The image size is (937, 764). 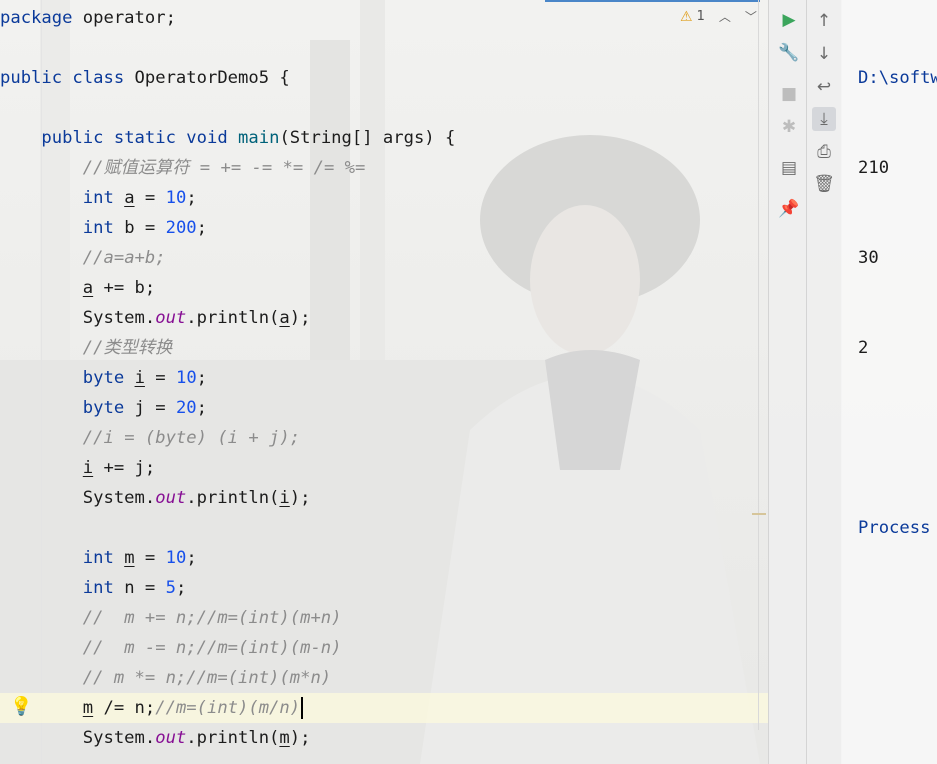 I want to click on code-line: byte i = 10;, so click(x=227, y=378).